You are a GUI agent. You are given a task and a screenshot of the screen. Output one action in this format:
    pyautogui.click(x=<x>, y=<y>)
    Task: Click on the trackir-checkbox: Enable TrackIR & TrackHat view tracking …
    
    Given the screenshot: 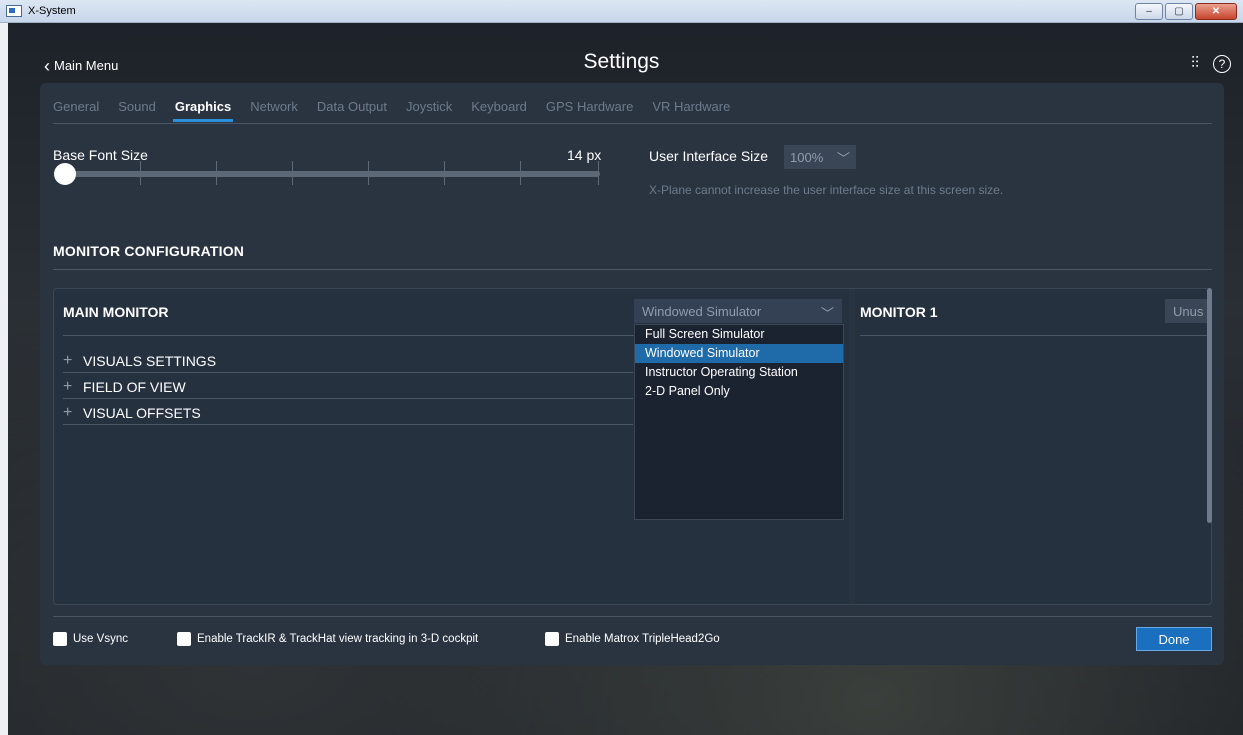 What is the action you would take?
    pyautogui.click(x=327, y=639)
    